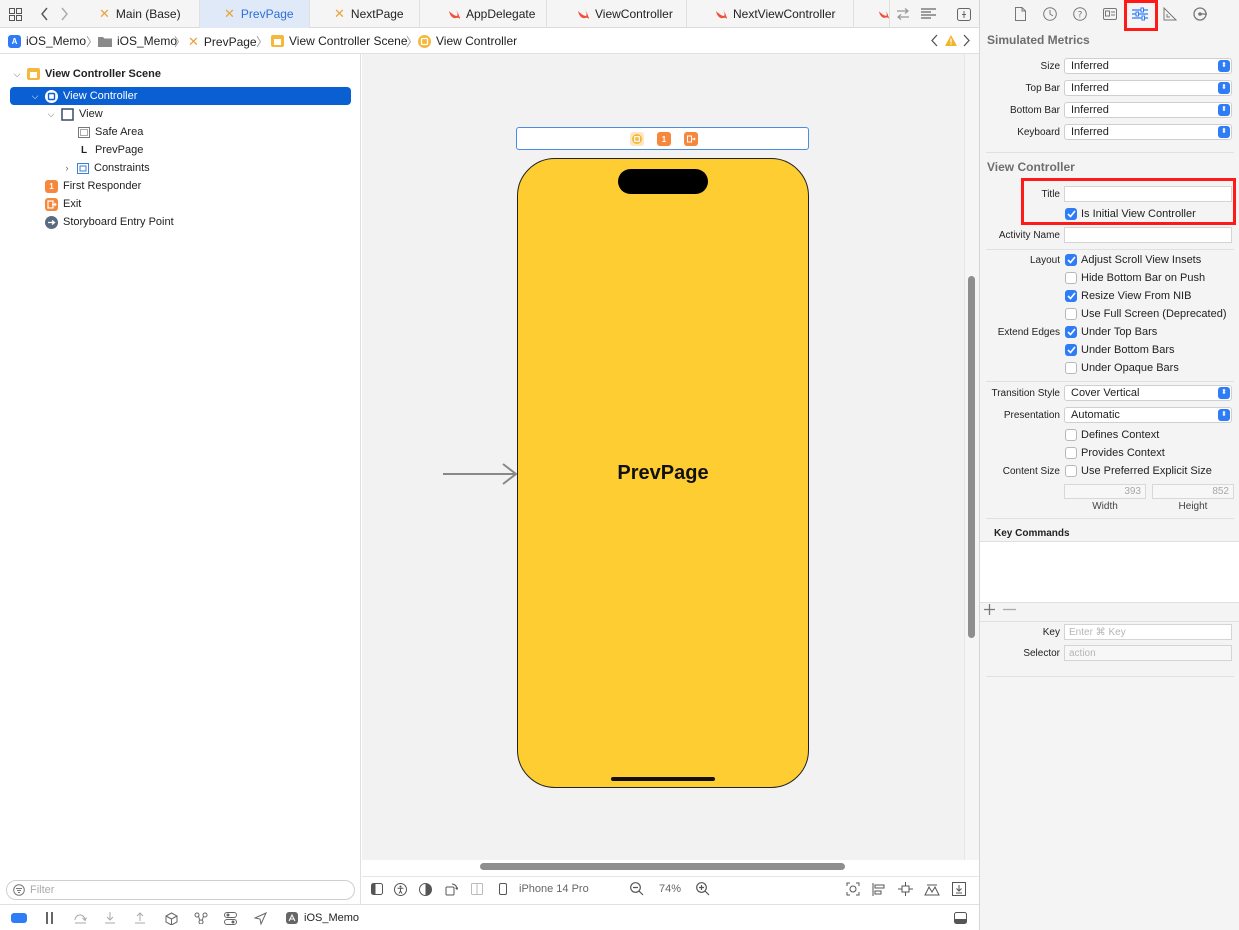  What do you see at coordinates (64, 14) in the screenshot?
I see `forward-chevron-icon` at bounding box center [64, 14].